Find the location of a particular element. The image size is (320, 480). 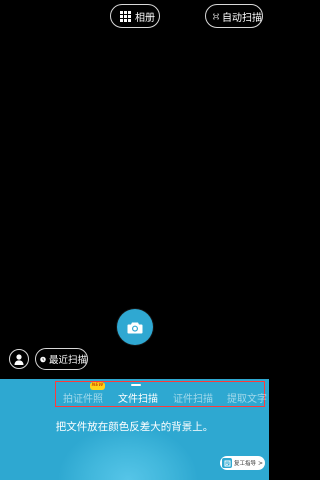

auto-scan-label: 自动扫描 is located at coordinates (242, 18).